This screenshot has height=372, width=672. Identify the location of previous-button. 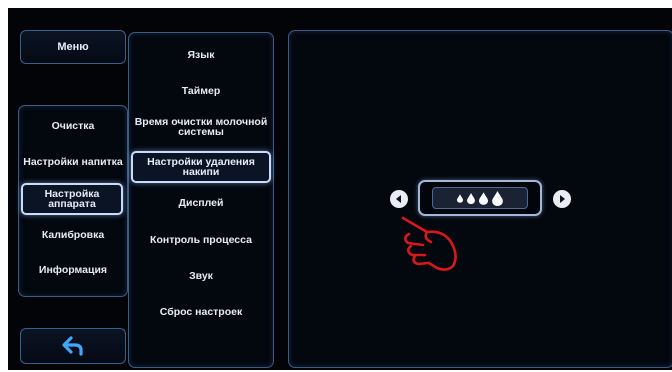
(399, 199).